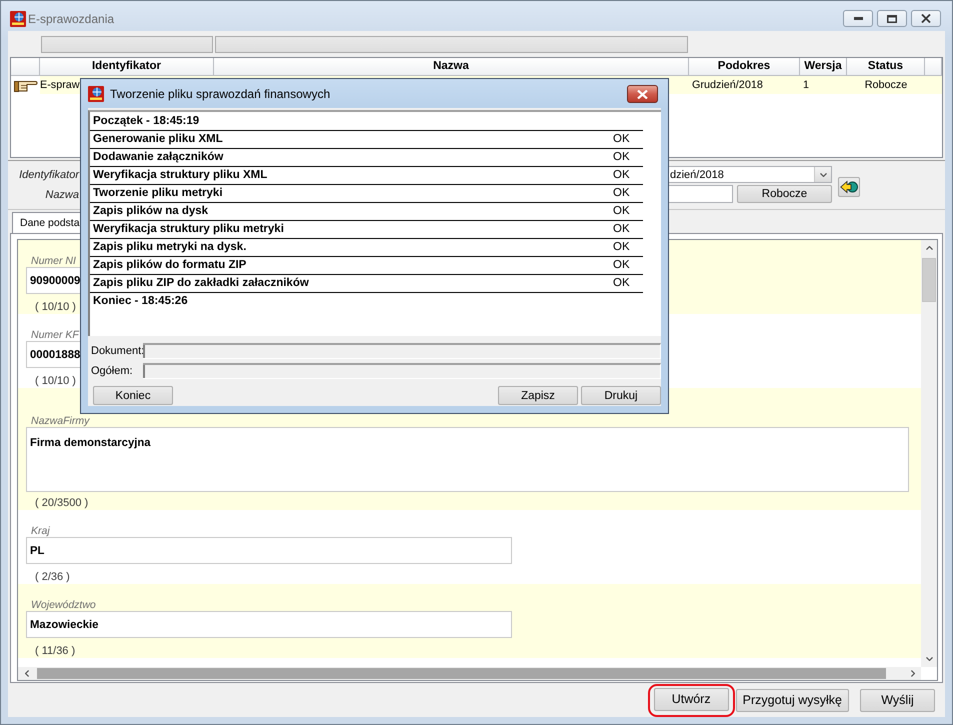 The height and width of the screenshot is (725, 953). I want to click on dialog-button: Koniec, so click(133, 395).